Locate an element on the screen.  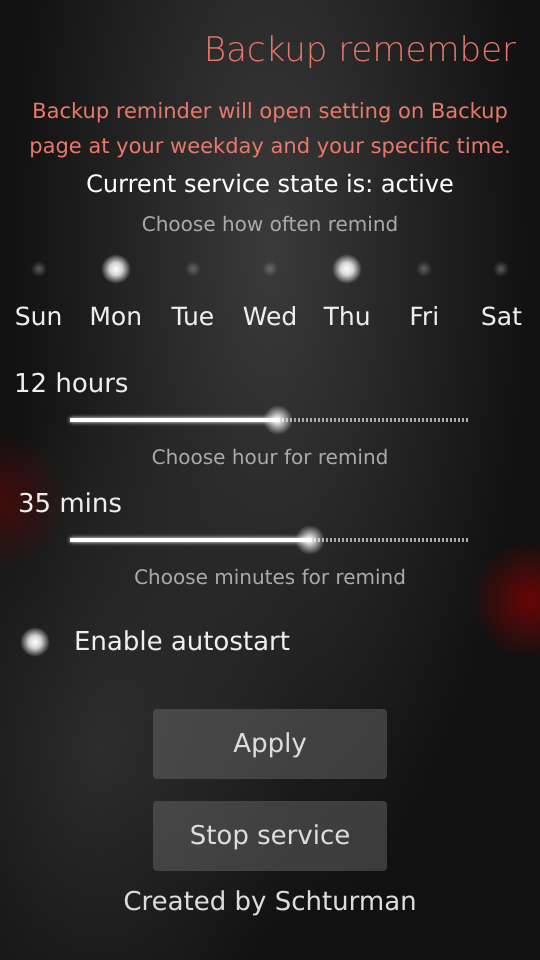
slider-value: 35 mins is located at coordinates (70, 504).